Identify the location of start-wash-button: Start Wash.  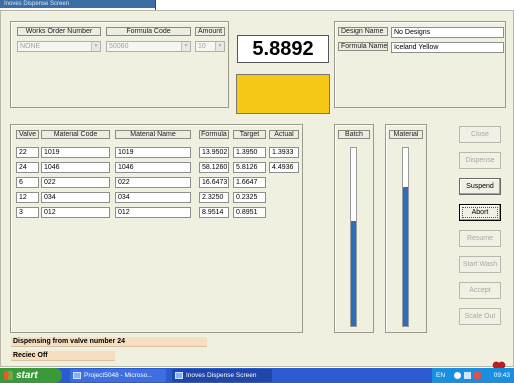
(480, 264).